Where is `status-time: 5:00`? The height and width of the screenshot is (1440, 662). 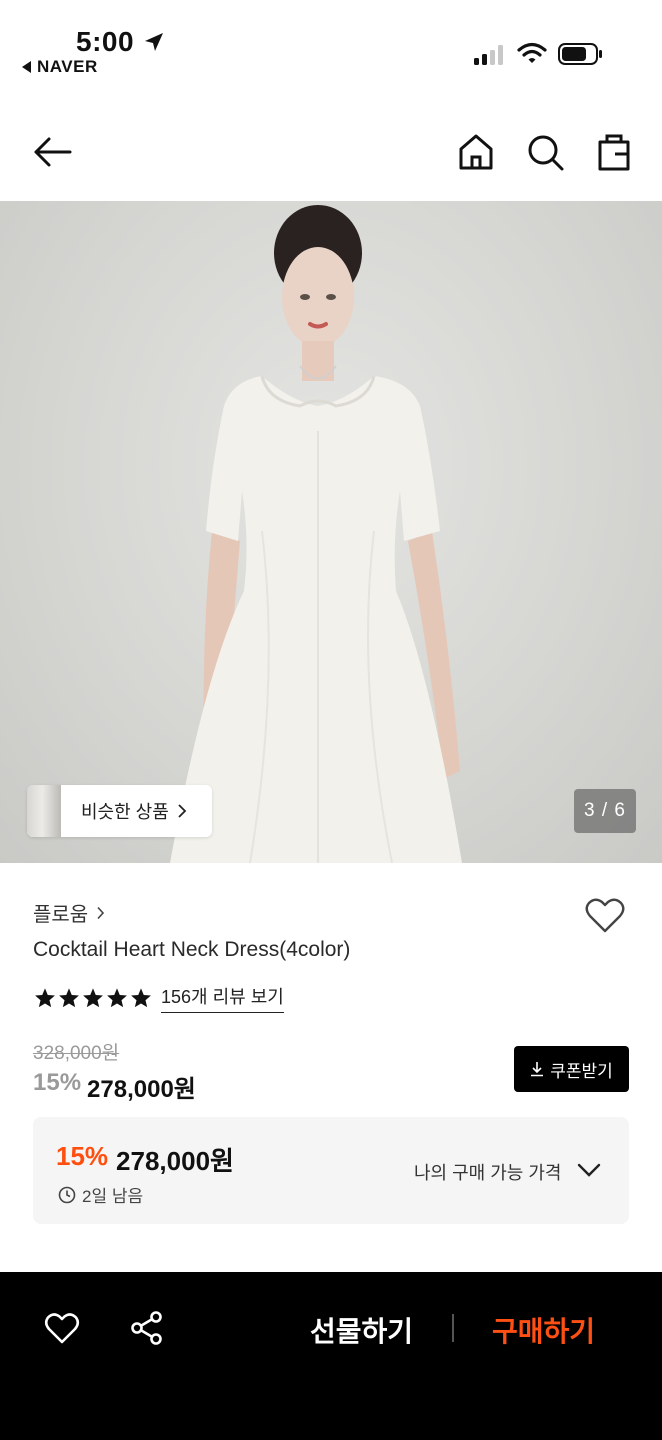 status-time: 5:00 is located at coordinates (105, 41).